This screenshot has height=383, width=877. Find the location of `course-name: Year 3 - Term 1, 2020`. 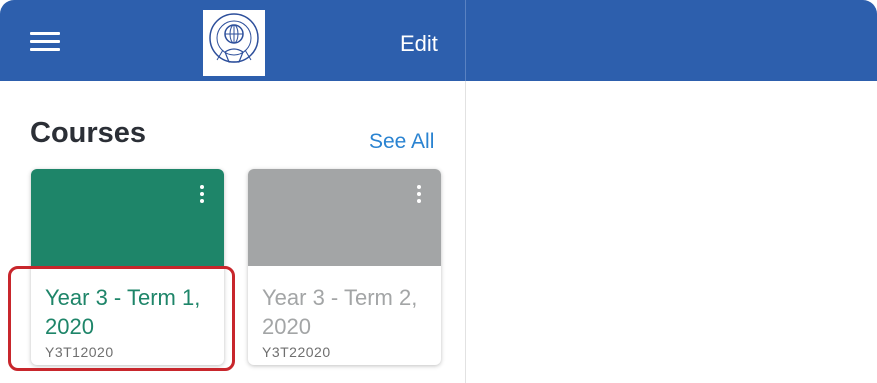

course-name: Year 3 - Term 1, 2020 is located at coordinates (123, 312).